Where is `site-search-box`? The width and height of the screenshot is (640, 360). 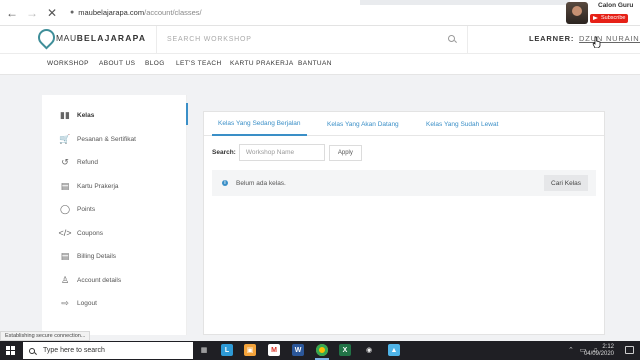 site-search-box is located at coordinates (312, 39).